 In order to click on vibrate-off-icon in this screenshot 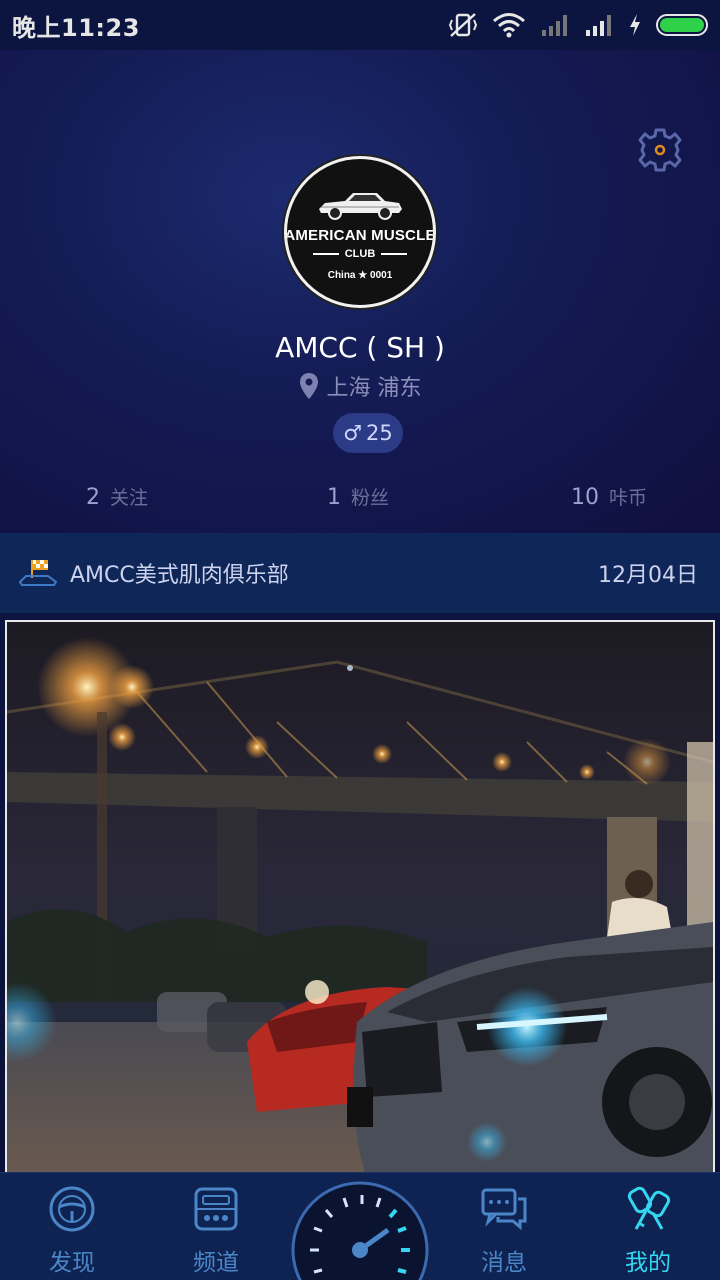, I will do `click(463, 25)`.